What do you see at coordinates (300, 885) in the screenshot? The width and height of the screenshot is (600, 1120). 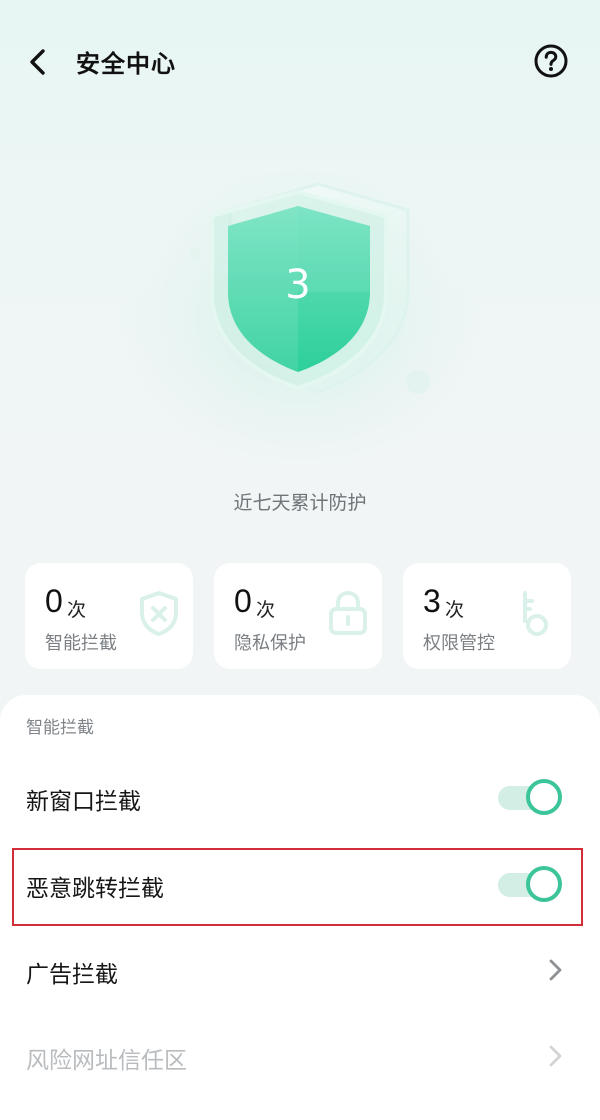 I see `row-malicious-redirect-block: 恶意跳转拦截` at bounding box center [300, 885].